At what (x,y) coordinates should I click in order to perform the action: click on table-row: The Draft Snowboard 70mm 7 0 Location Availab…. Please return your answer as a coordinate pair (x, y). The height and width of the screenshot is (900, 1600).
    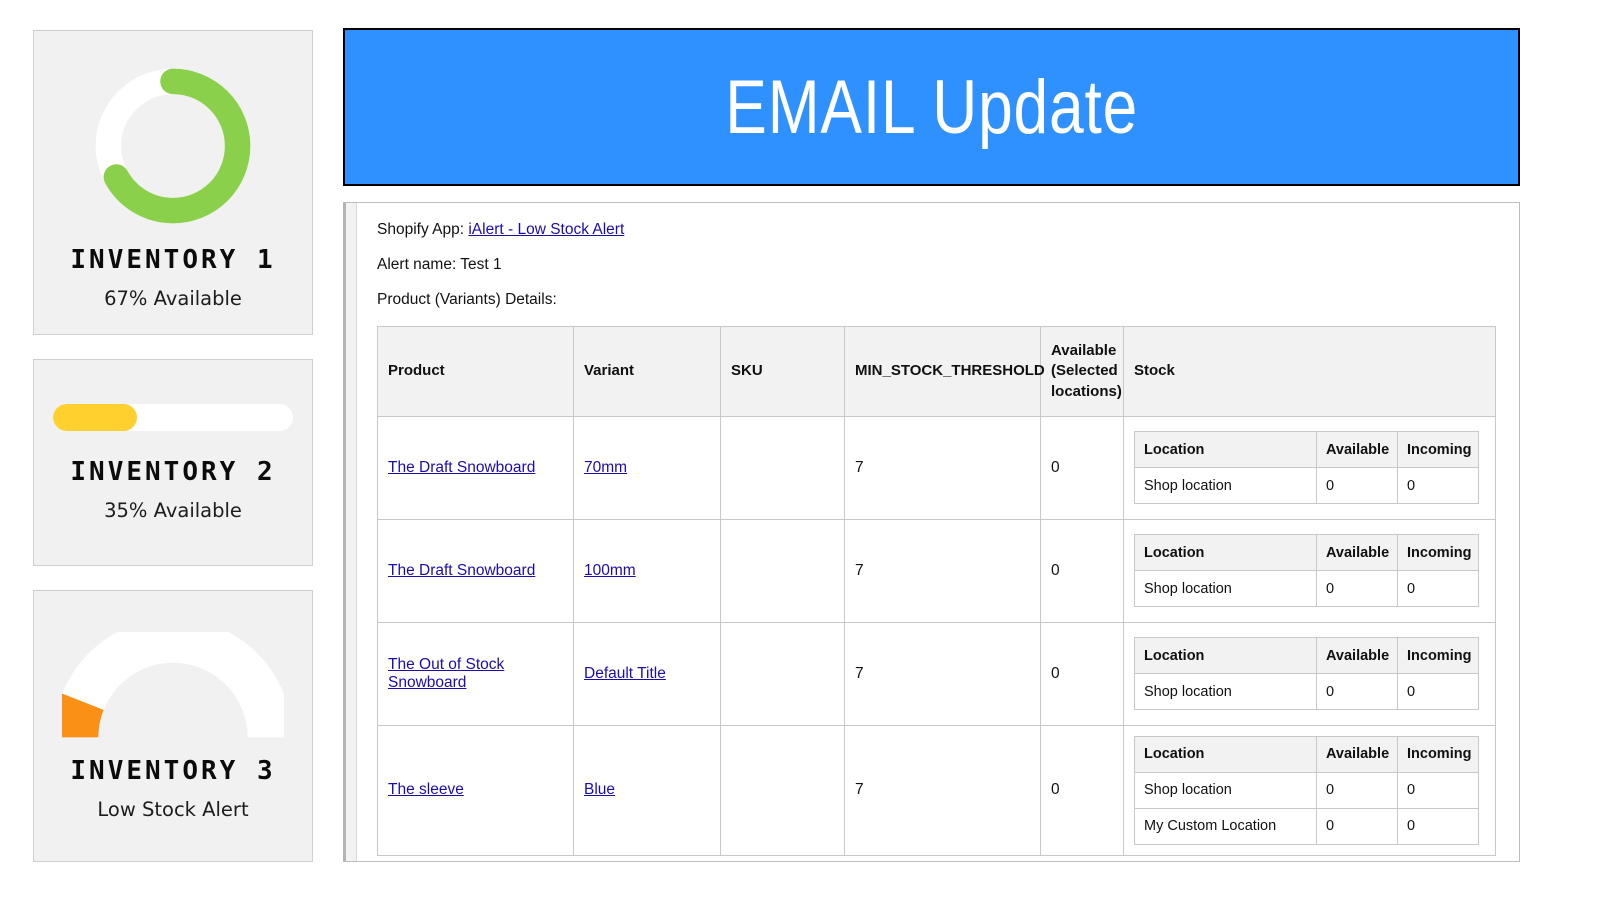
    Looking at the image, I should click on (936, 467).